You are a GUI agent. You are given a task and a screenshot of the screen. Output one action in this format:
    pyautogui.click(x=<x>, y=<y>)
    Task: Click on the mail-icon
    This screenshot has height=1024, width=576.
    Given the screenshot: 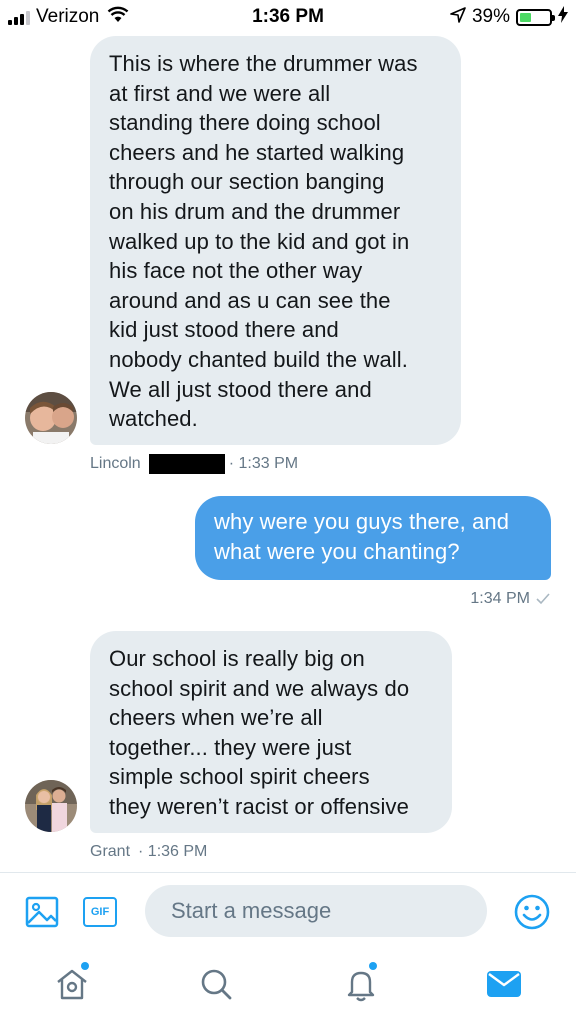 What is the action you would take?
    pyautogui.click(x=504, y=986)
    